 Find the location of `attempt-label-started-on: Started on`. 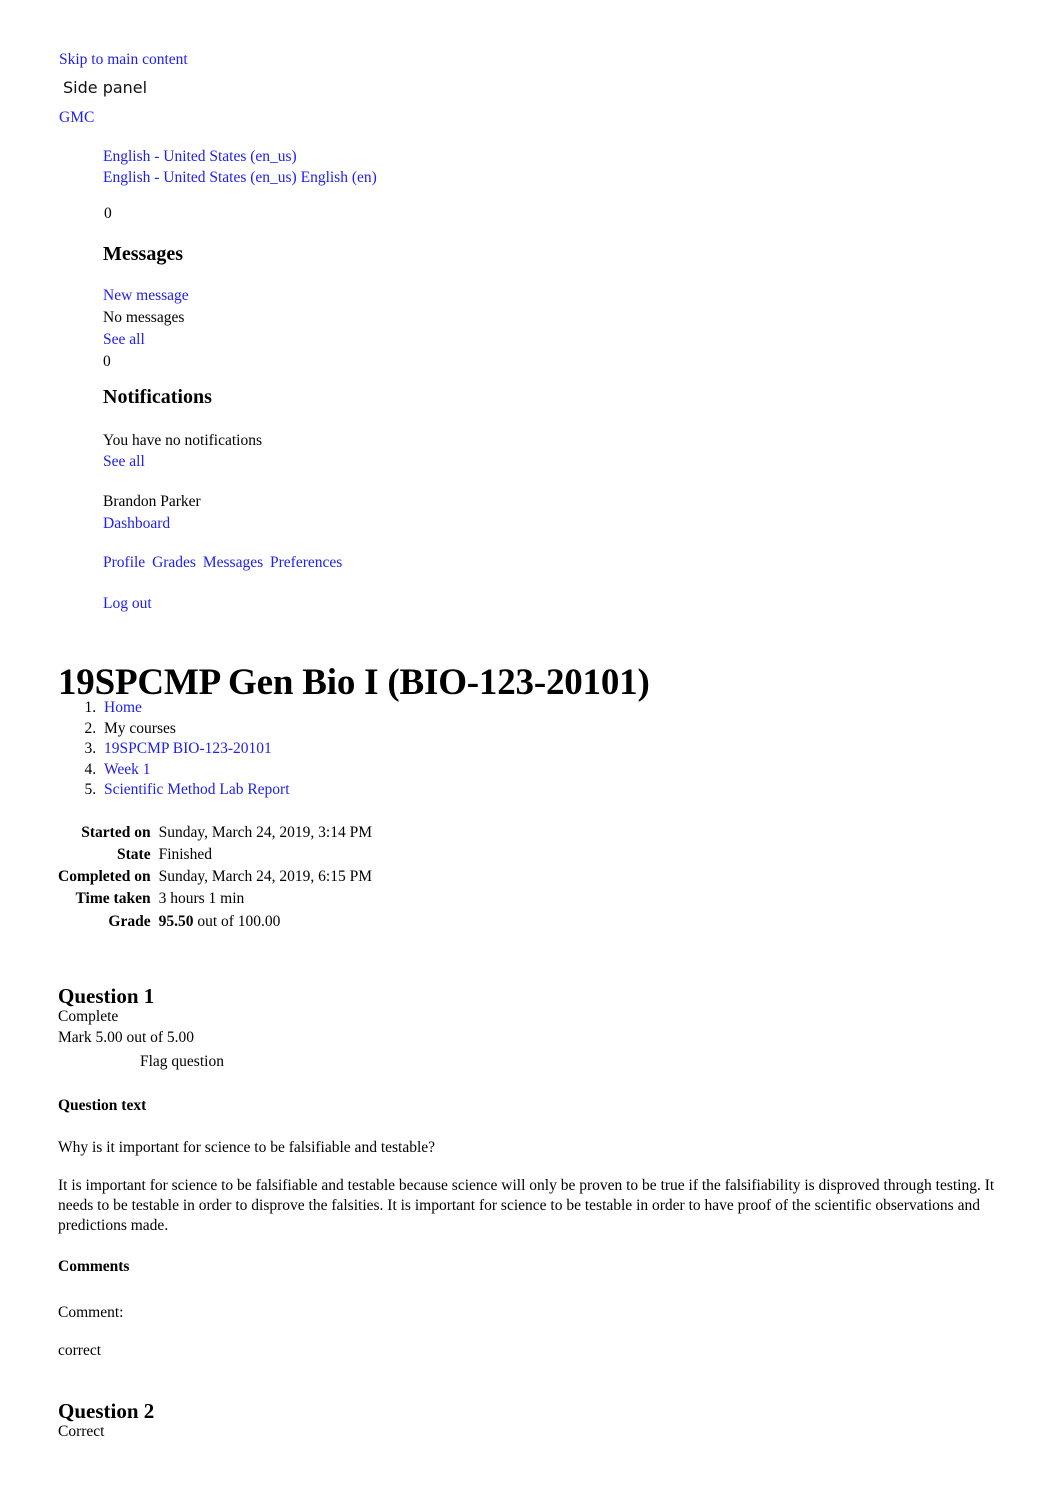

attempt-label-started-on: Started on is located at coordinates (116, 832).